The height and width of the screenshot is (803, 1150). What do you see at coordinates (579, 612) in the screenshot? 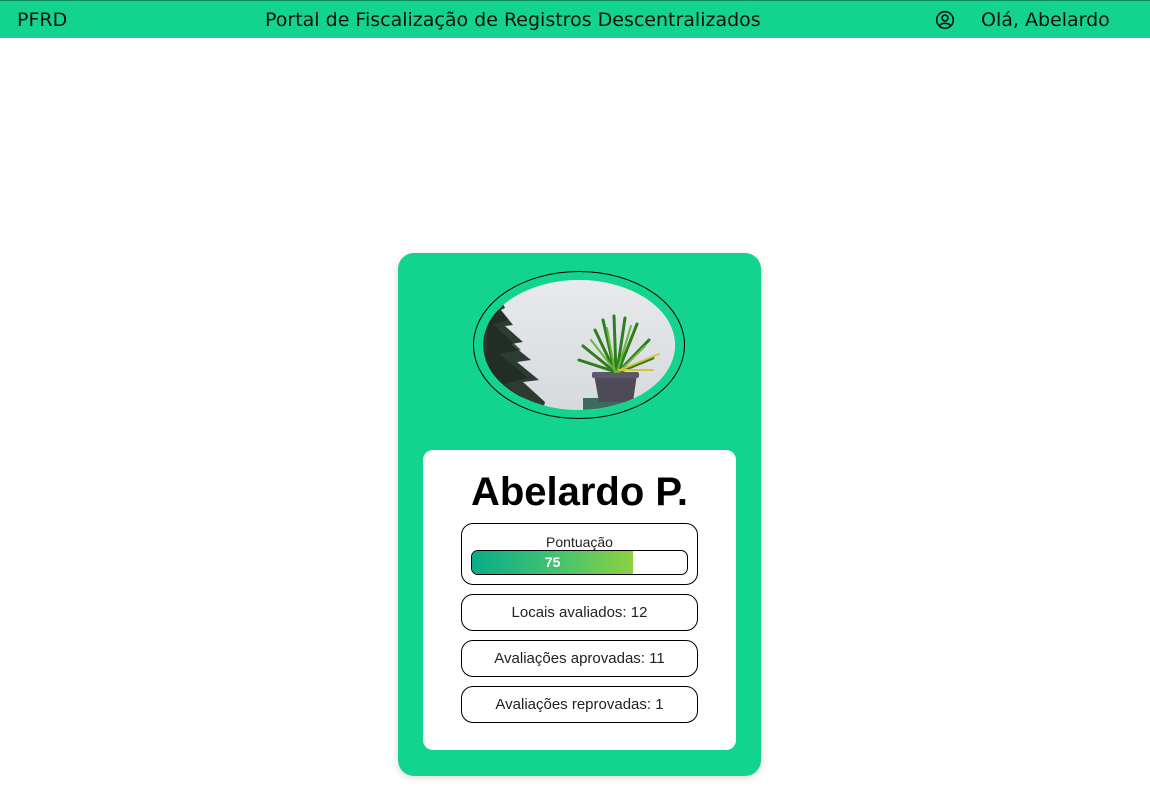
I see `stat-locations-evaluated: Locais avaliados: 12` at bounding box center [579, 612].